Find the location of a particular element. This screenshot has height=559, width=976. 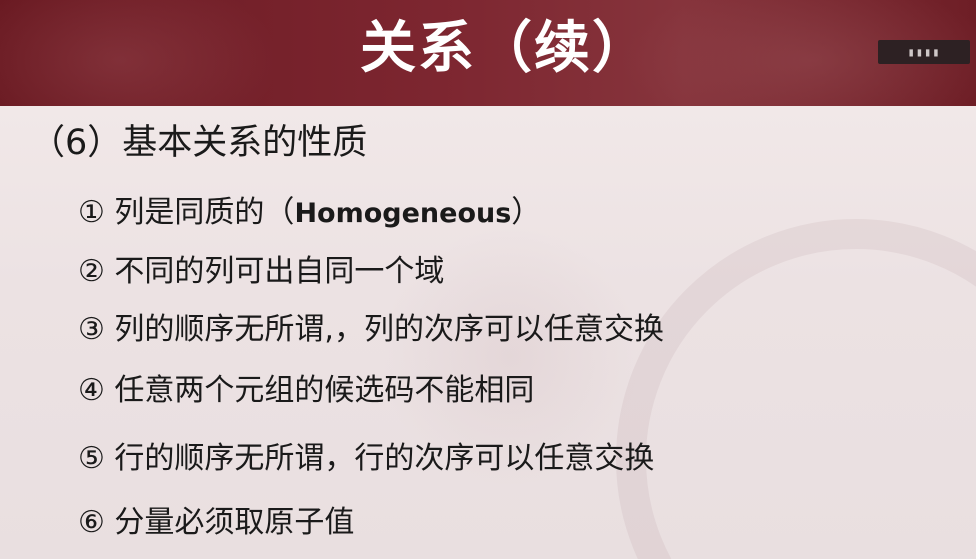

list-item: ⑥ 分量必须取原子值 is located at coordinates (216, 522).